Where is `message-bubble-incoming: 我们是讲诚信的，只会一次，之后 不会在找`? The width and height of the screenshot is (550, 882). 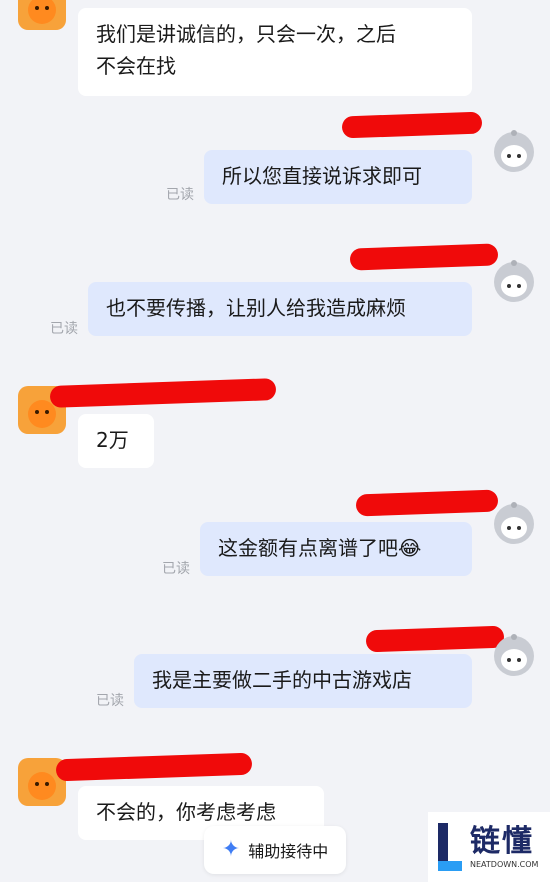 message-bubble-incoming: 我们是讲诚信的，只会一次，之后 不会在找 is located at coordinates (275, 52).